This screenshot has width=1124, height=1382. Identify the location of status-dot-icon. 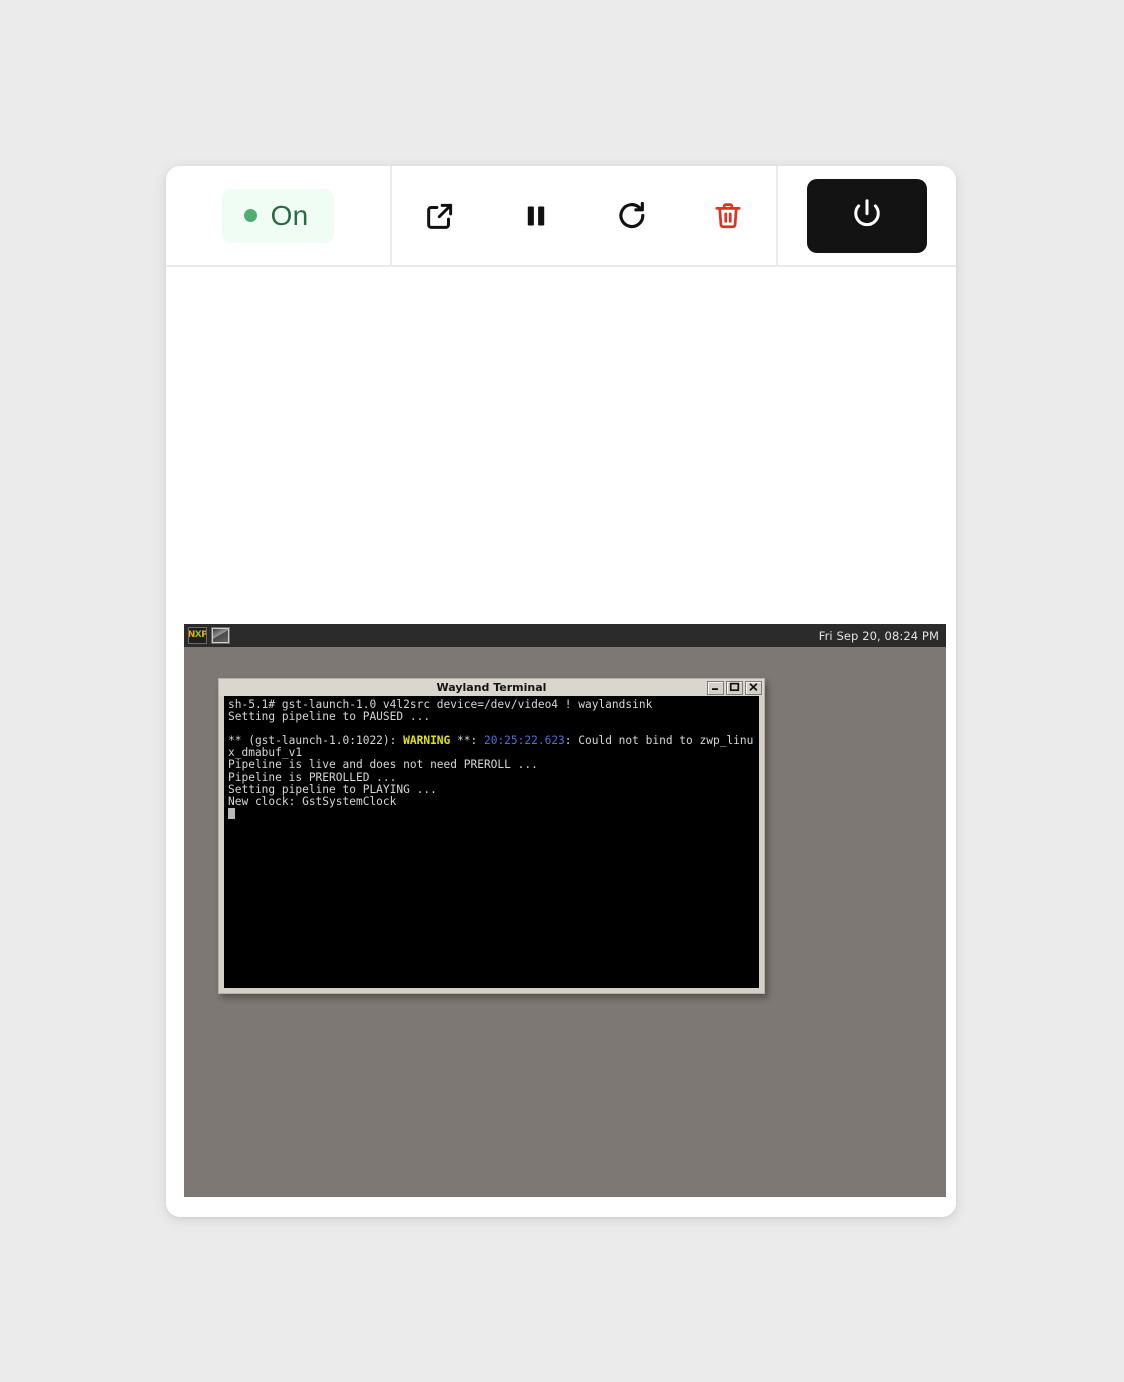
(250, 215).